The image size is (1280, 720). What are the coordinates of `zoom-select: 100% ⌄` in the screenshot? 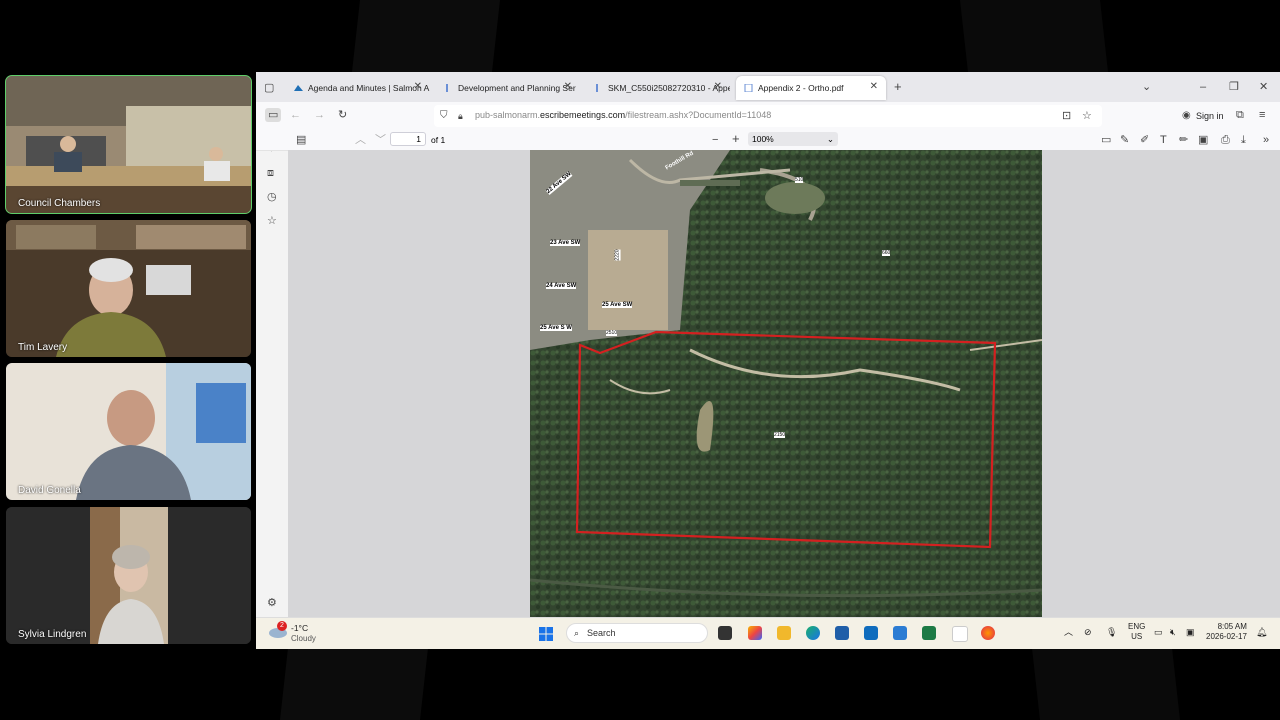 It's located at (793, 139).